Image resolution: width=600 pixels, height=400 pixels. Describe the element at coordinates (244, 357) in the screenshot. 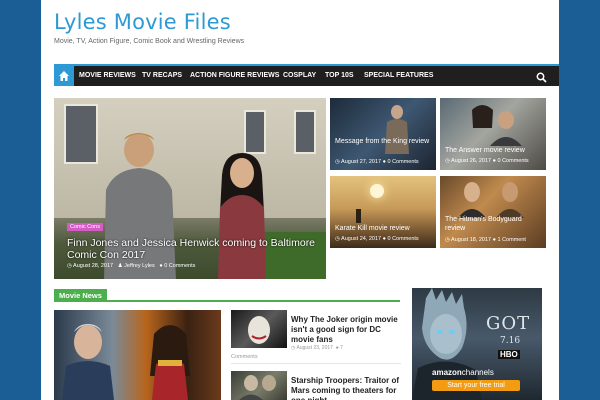

I see `news-comments-label: Comments` at that location.